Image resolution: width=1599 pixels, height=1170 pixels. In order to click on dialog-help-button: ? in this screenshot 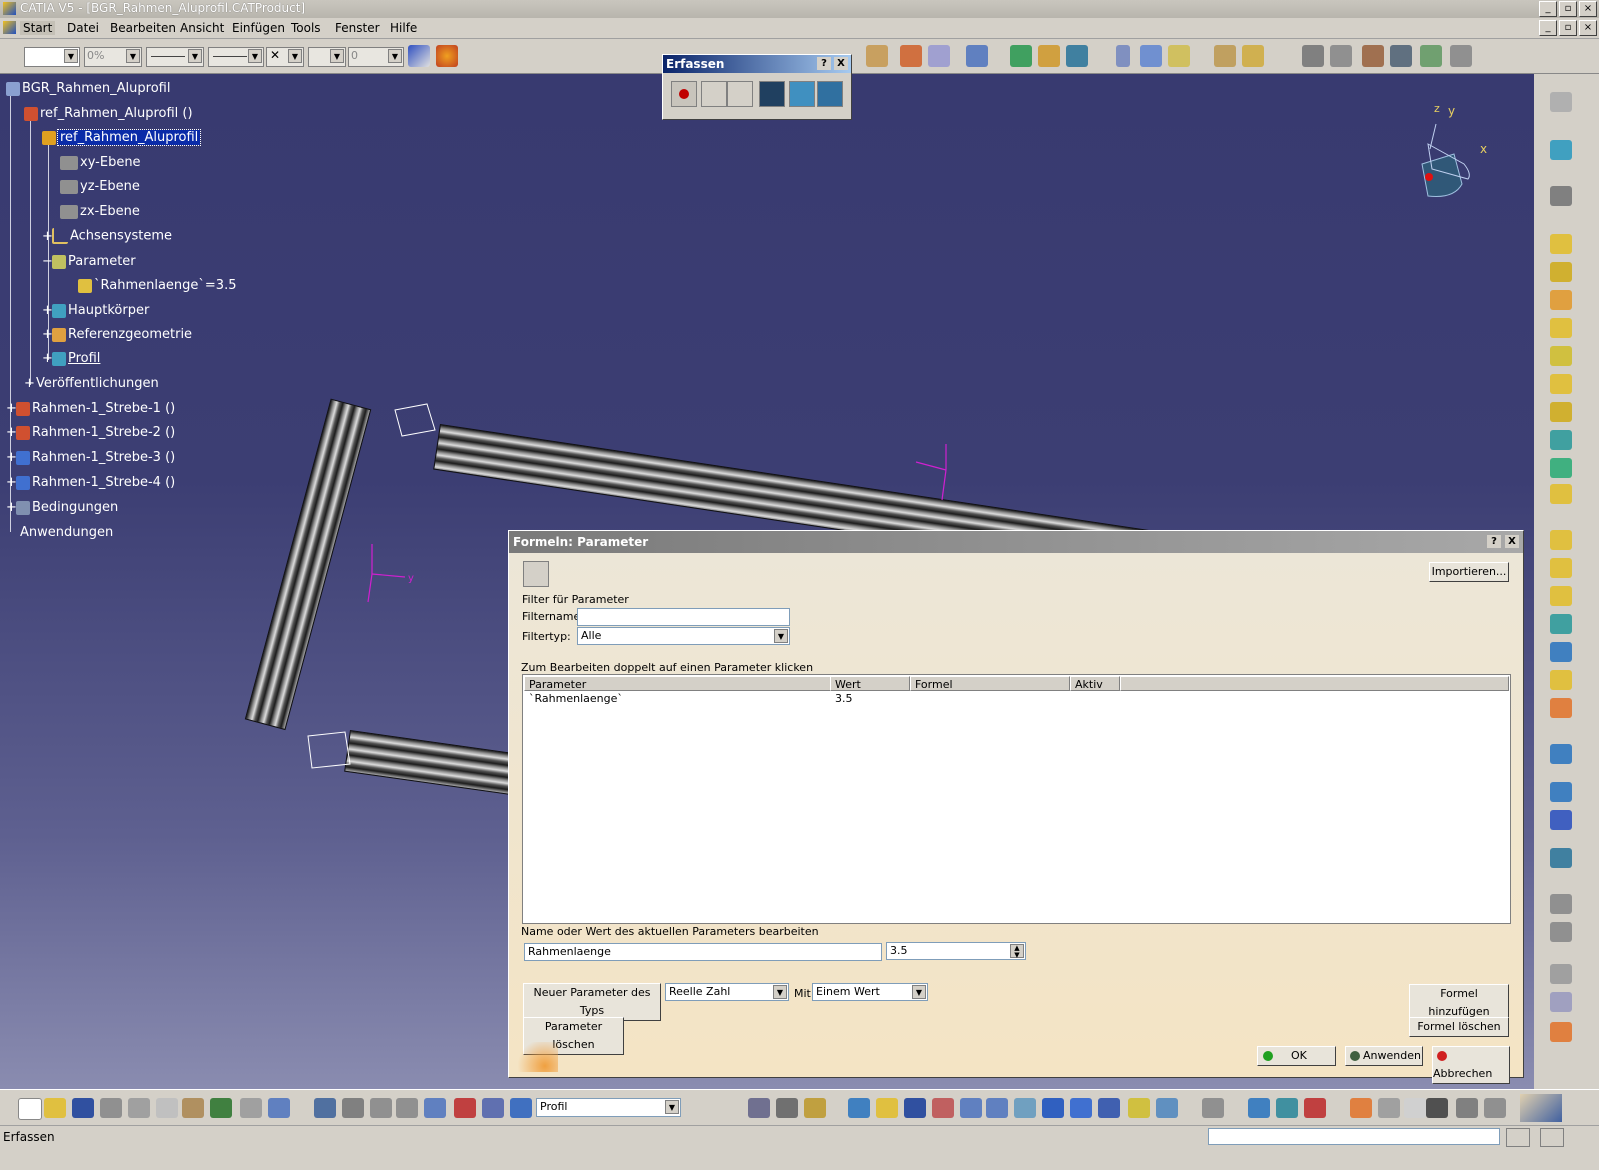, I will do `click(1494, 541)`.